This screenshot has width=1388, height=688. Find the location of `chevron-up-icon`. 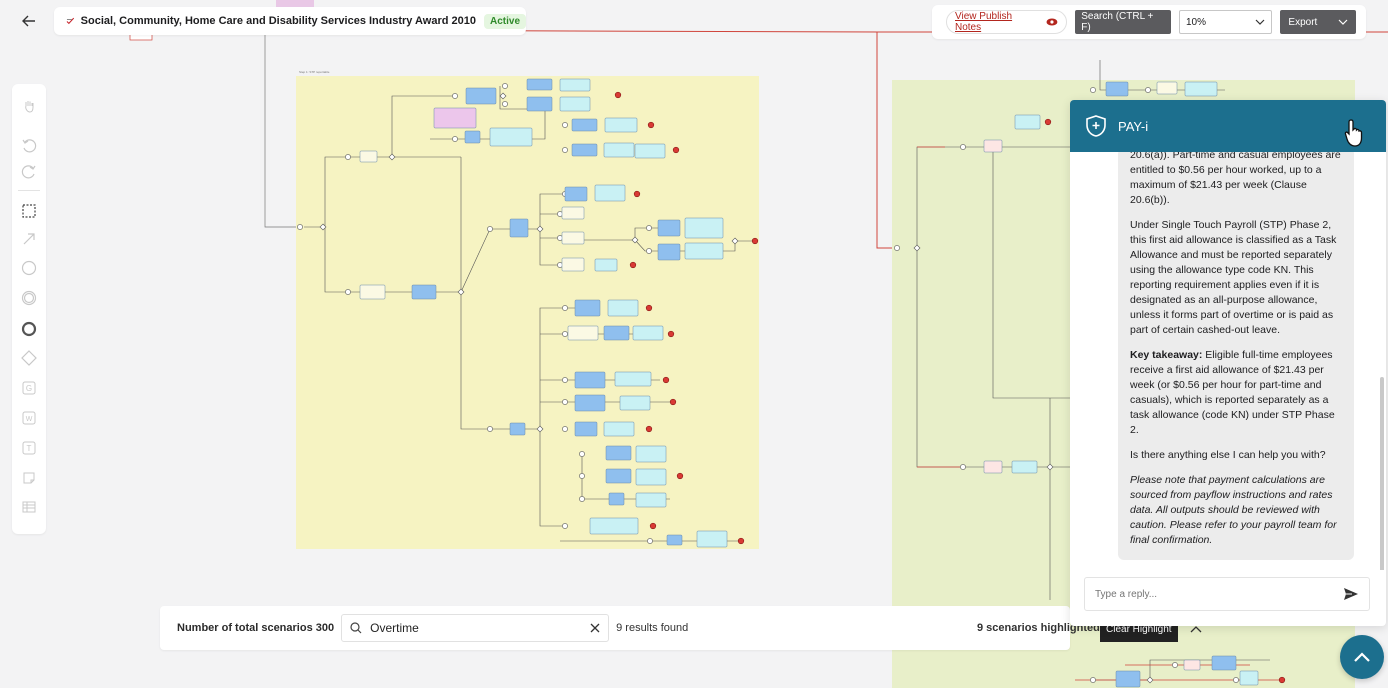

chevron-up-icon is located at coordinates (1196, 629).